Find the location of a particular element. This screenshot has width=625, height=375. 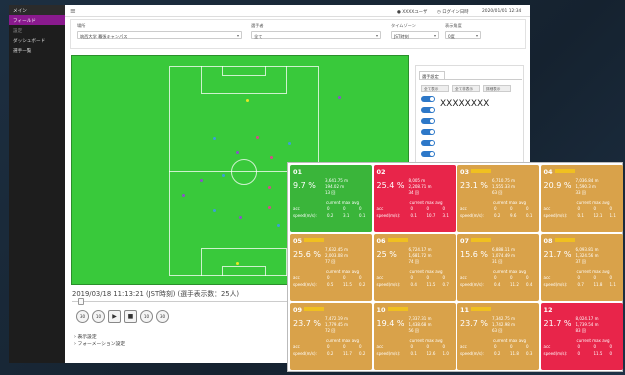

percent-value: 25.4 % is located at coordinates (390, 185).